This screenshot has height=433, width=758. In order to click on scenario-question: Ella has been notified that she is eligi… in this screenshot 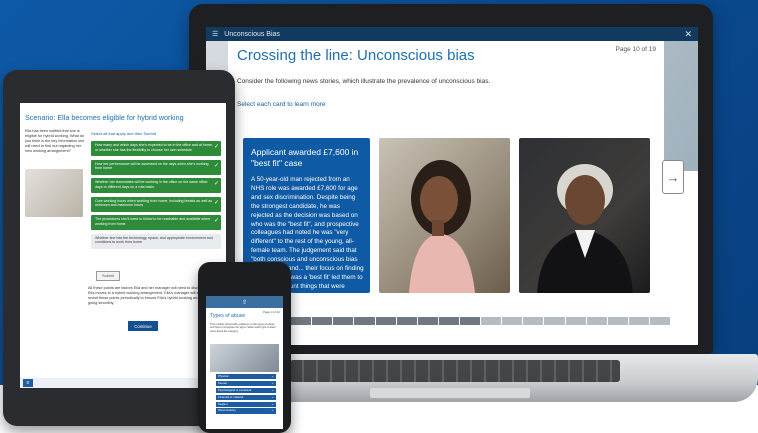, I will do `click(55, 141)`.